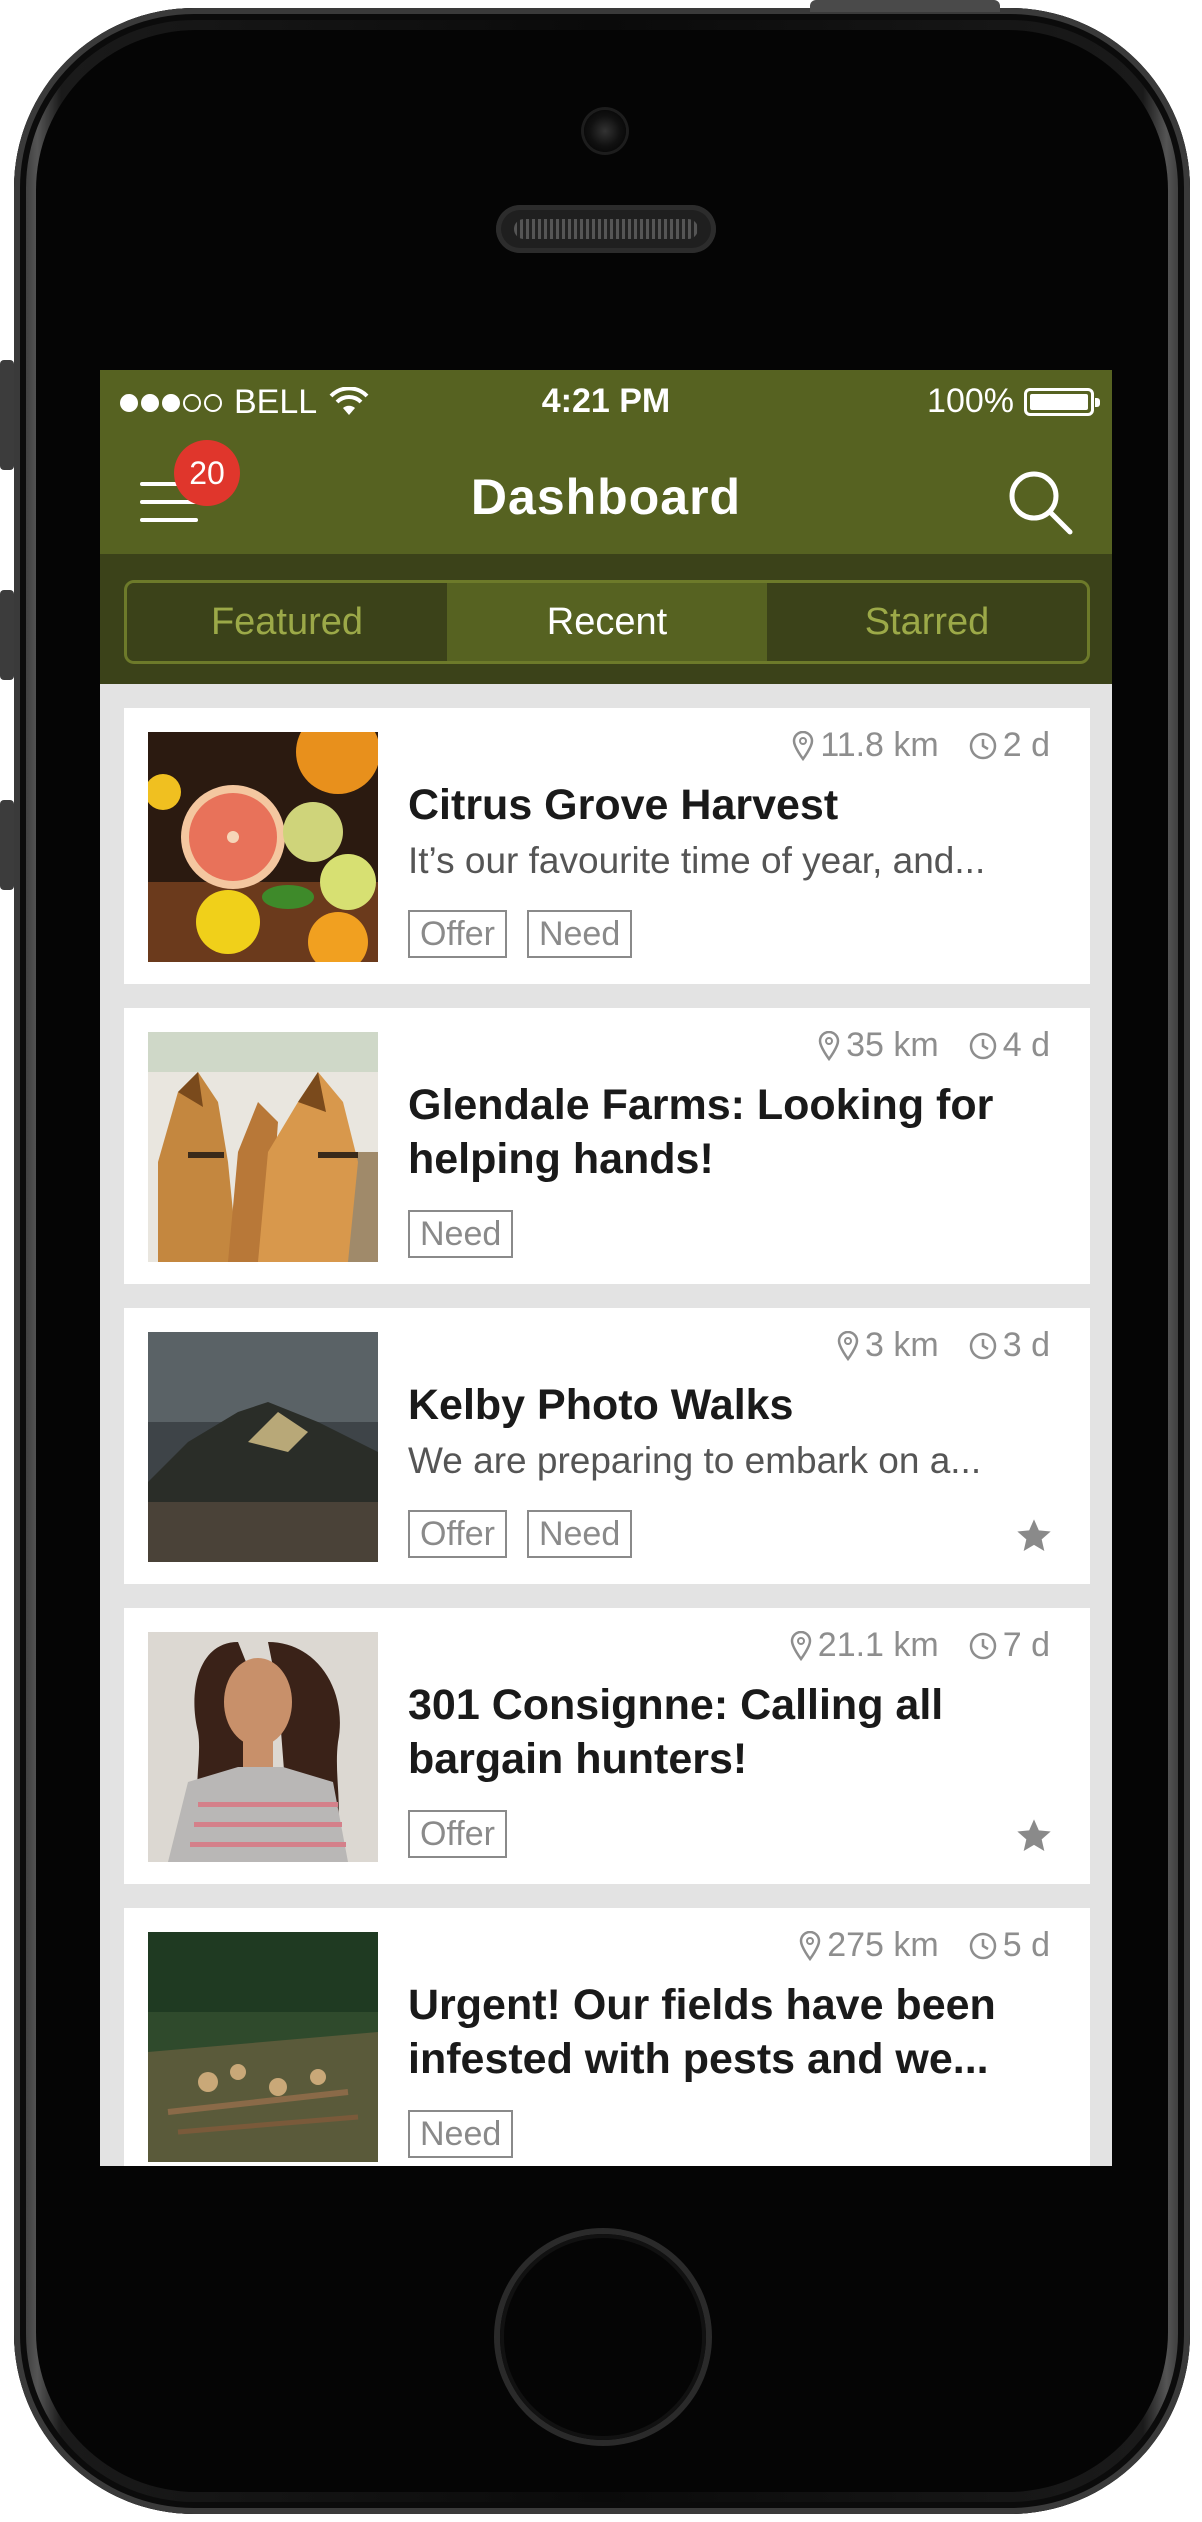 This screenshot has width=1202, height=2522. I want to click on post-distance: 275 km, so click(883, 1945).